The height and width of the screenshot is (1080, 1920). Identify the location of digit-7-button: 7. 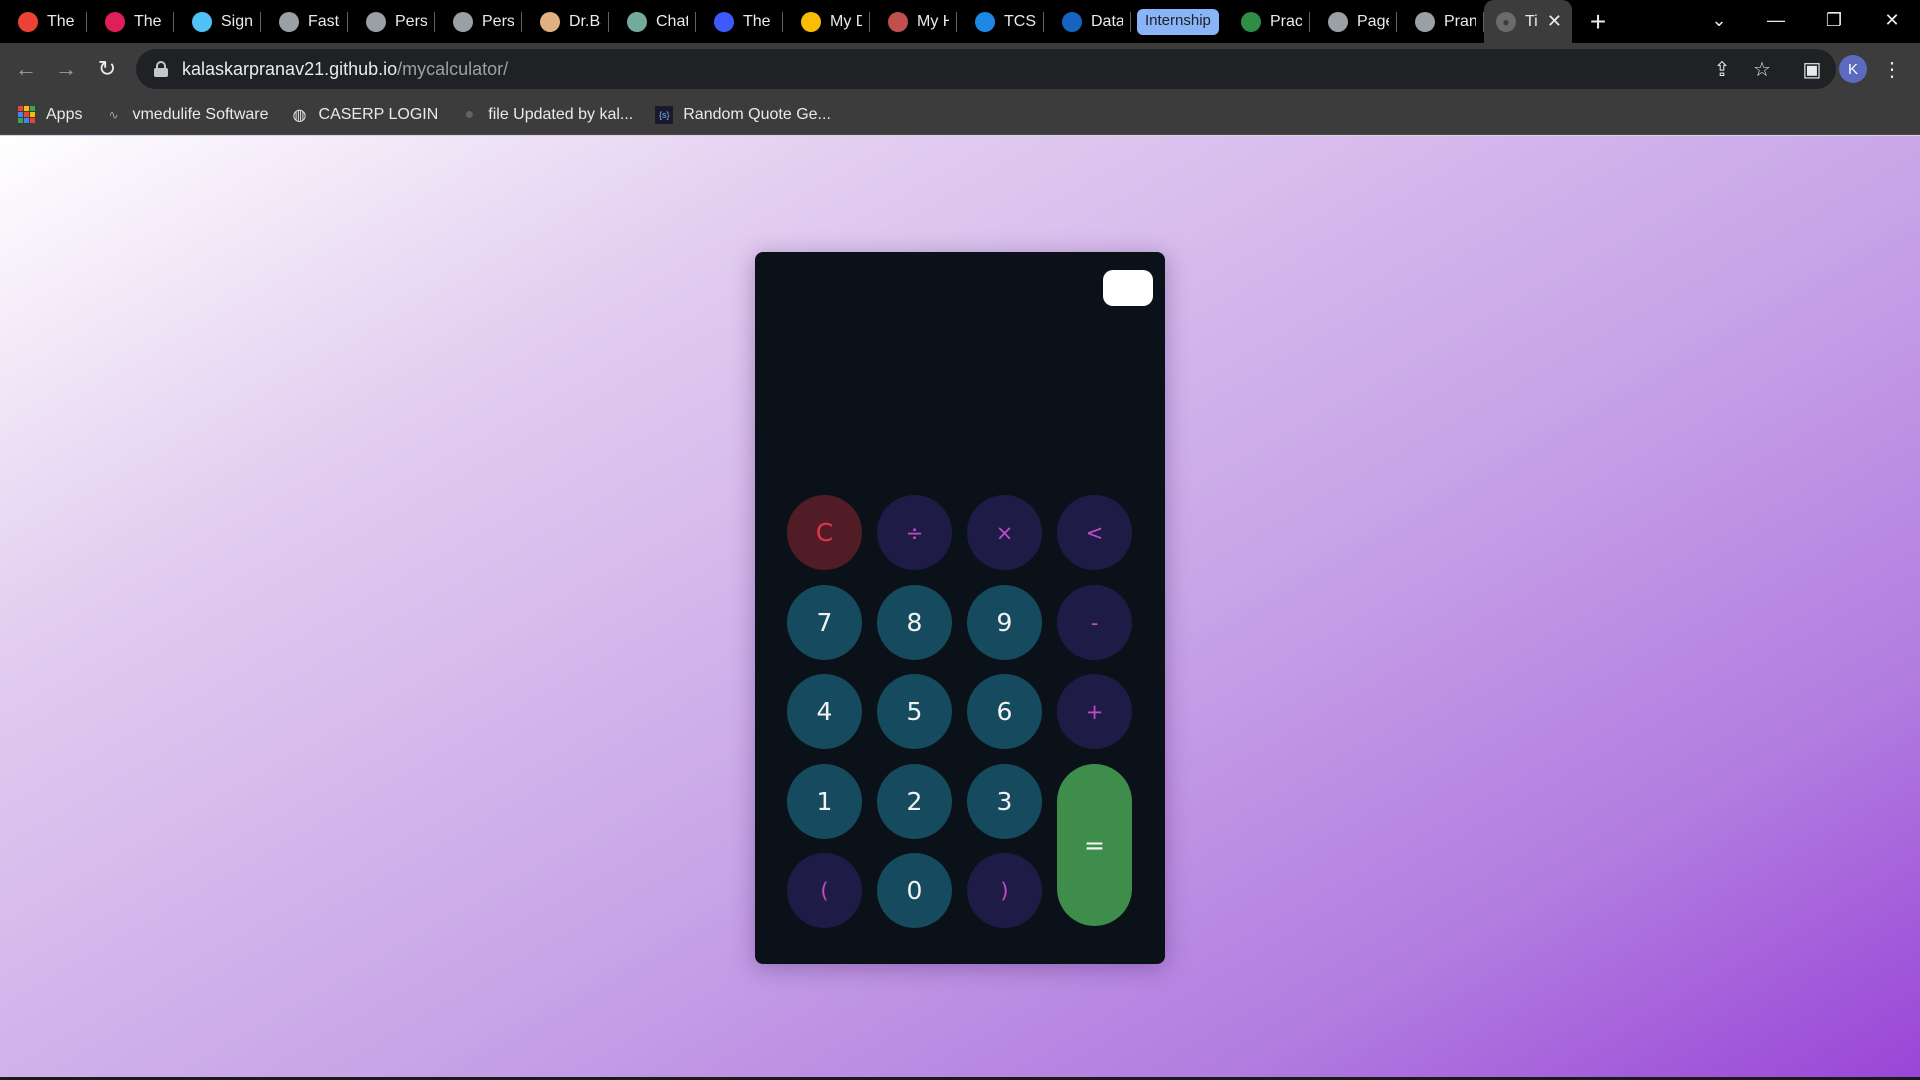
(824, 622).